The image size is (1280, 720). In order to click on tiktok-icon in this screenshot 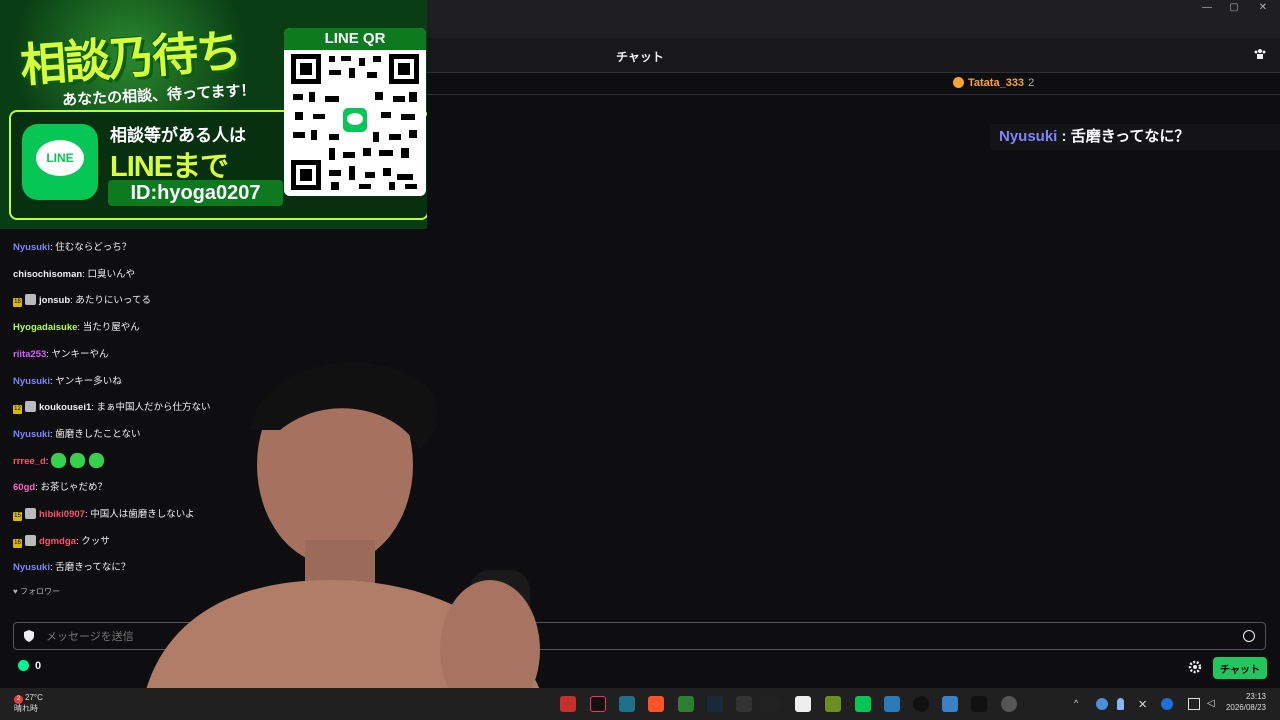, I will do `click(598, 704)`.